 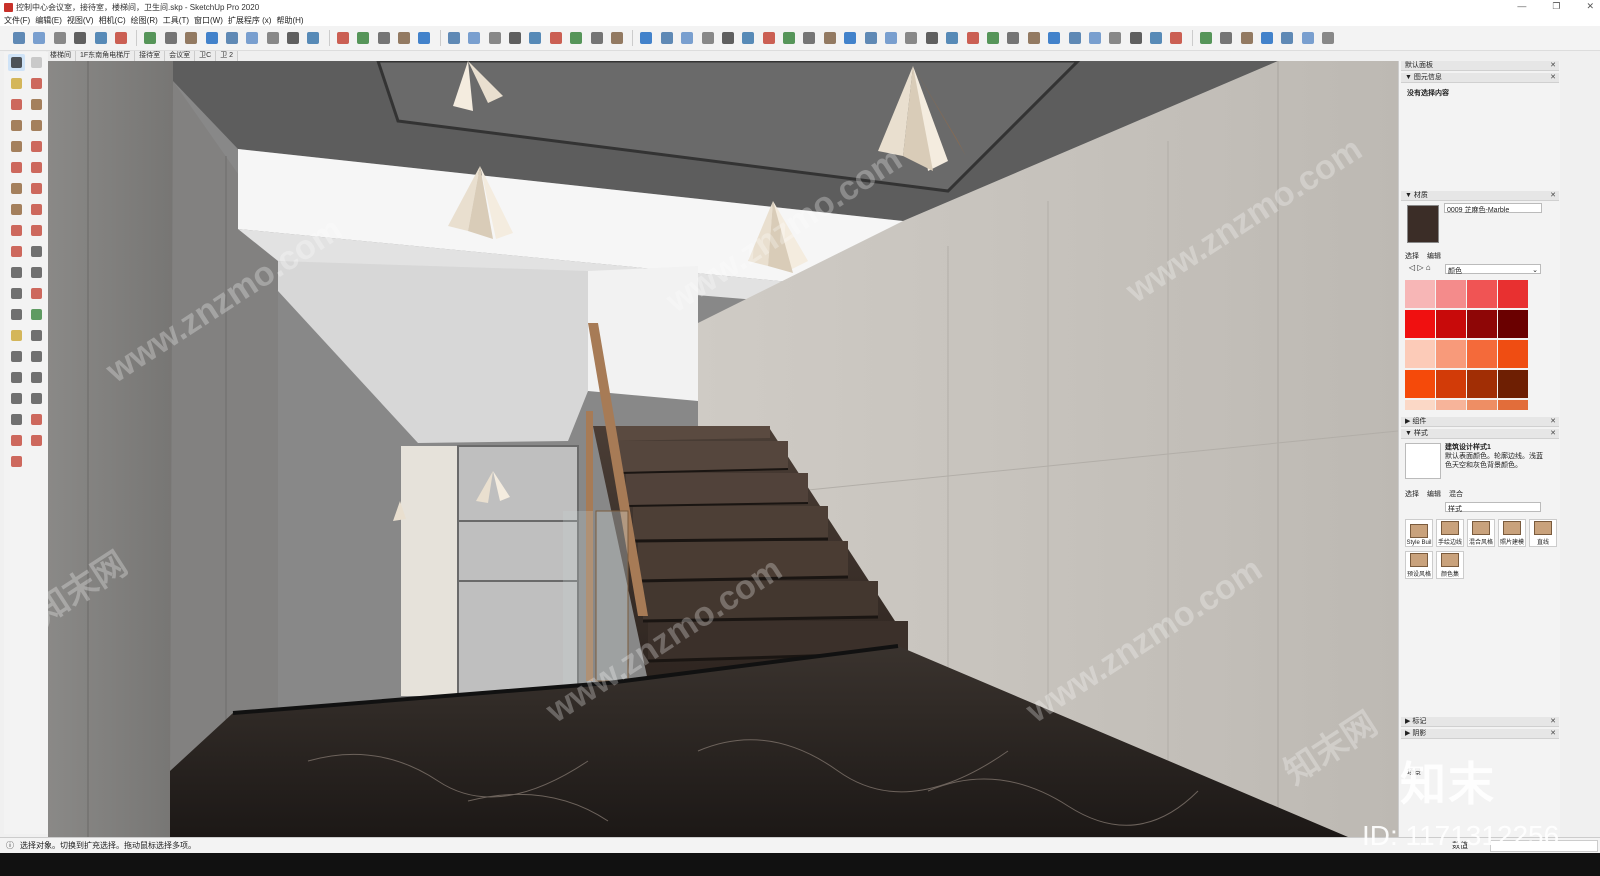 What do you see at coordinates (1493, 507) in the screenshot?
I see `styles-library-select: 样式` at bounding box center [1493, 507].